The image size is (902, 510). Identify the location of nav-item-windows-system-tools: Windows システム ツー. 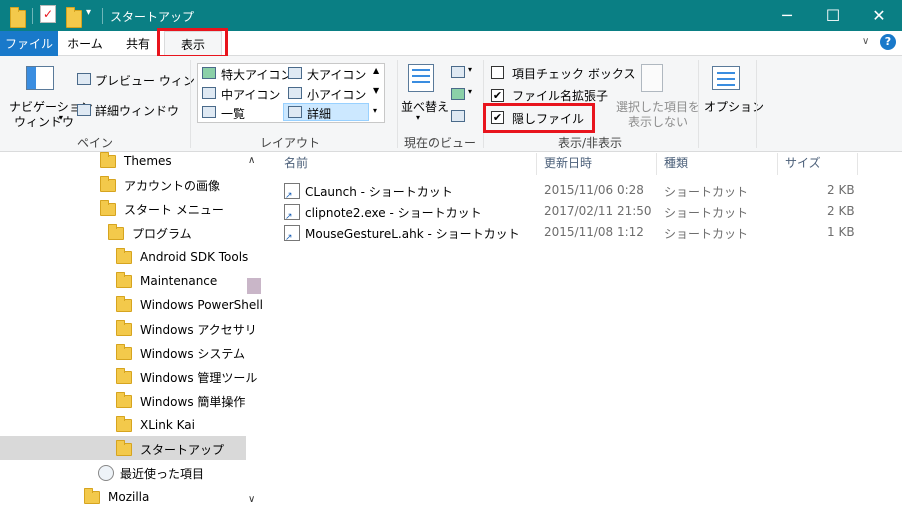
(181, 353).